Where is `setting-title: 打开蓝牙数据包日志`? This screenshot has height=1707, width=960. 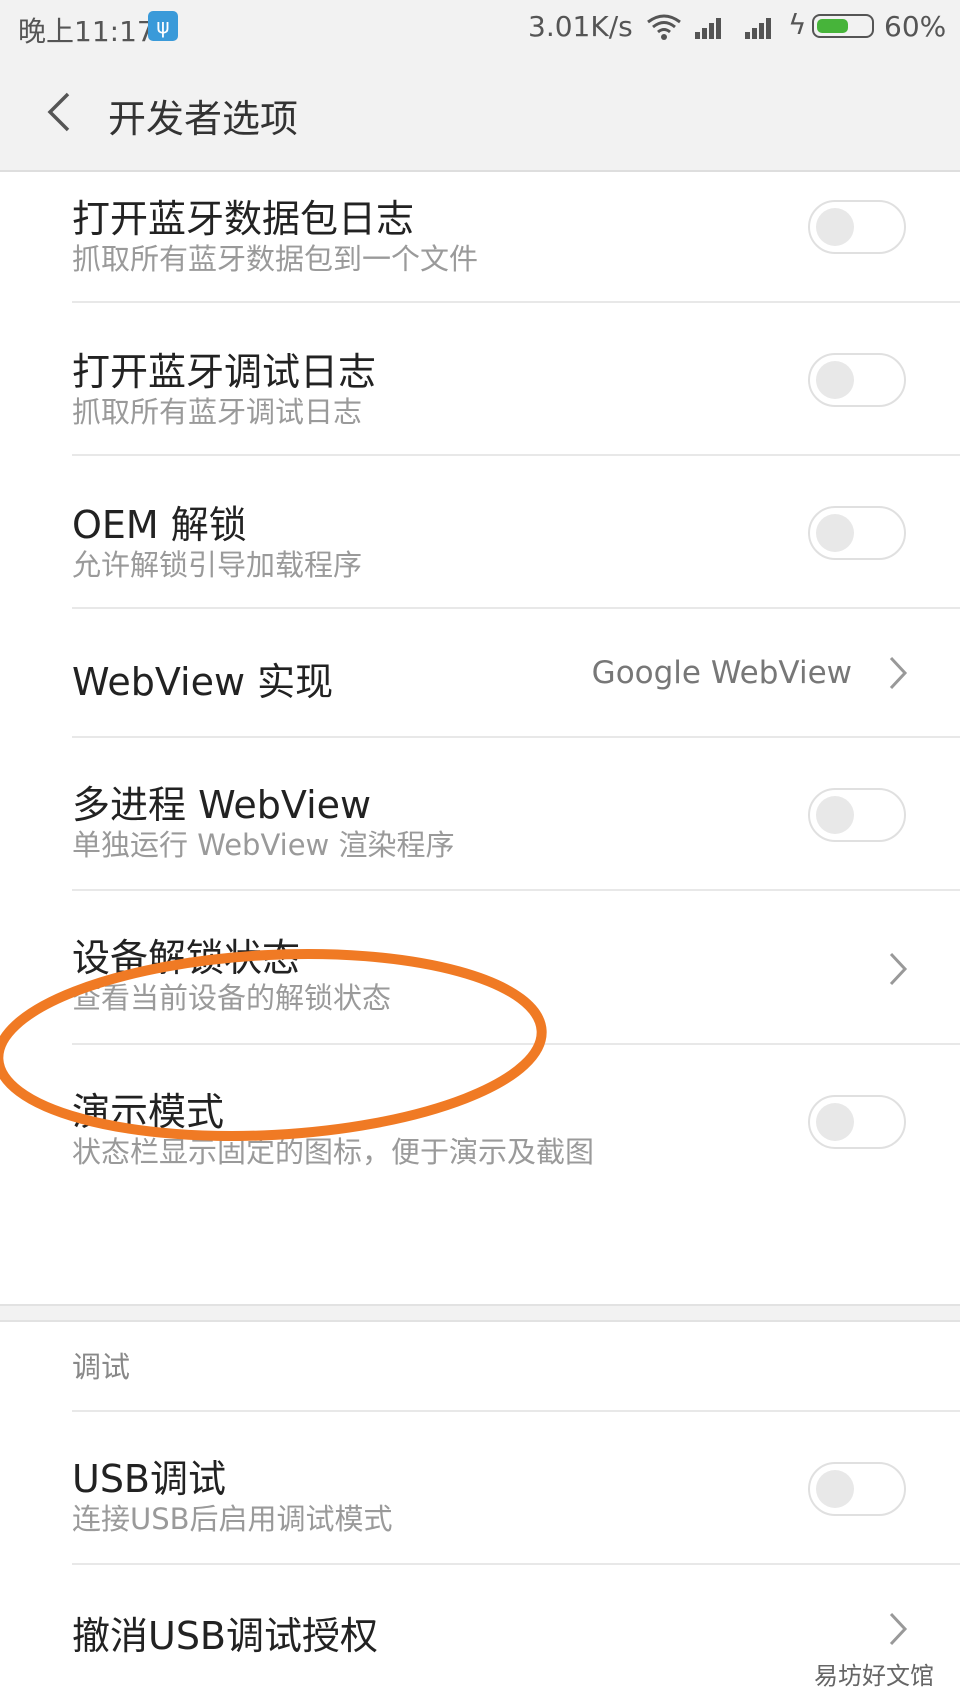
setting-title: 打开蓝牙数据包日志 is located at coordinates (243, 219).